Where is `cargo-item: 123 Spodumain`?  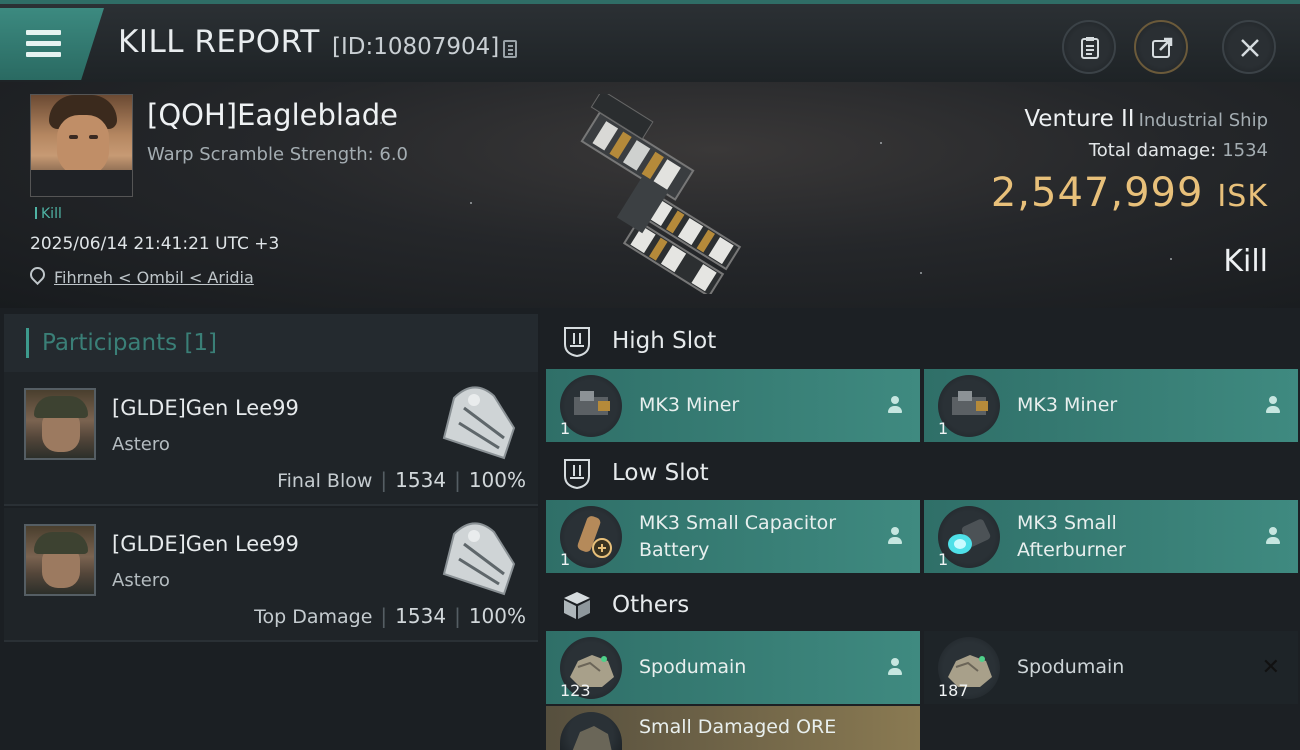 cargo-item: 123 Spodumain is located at coordinates (733, 667).